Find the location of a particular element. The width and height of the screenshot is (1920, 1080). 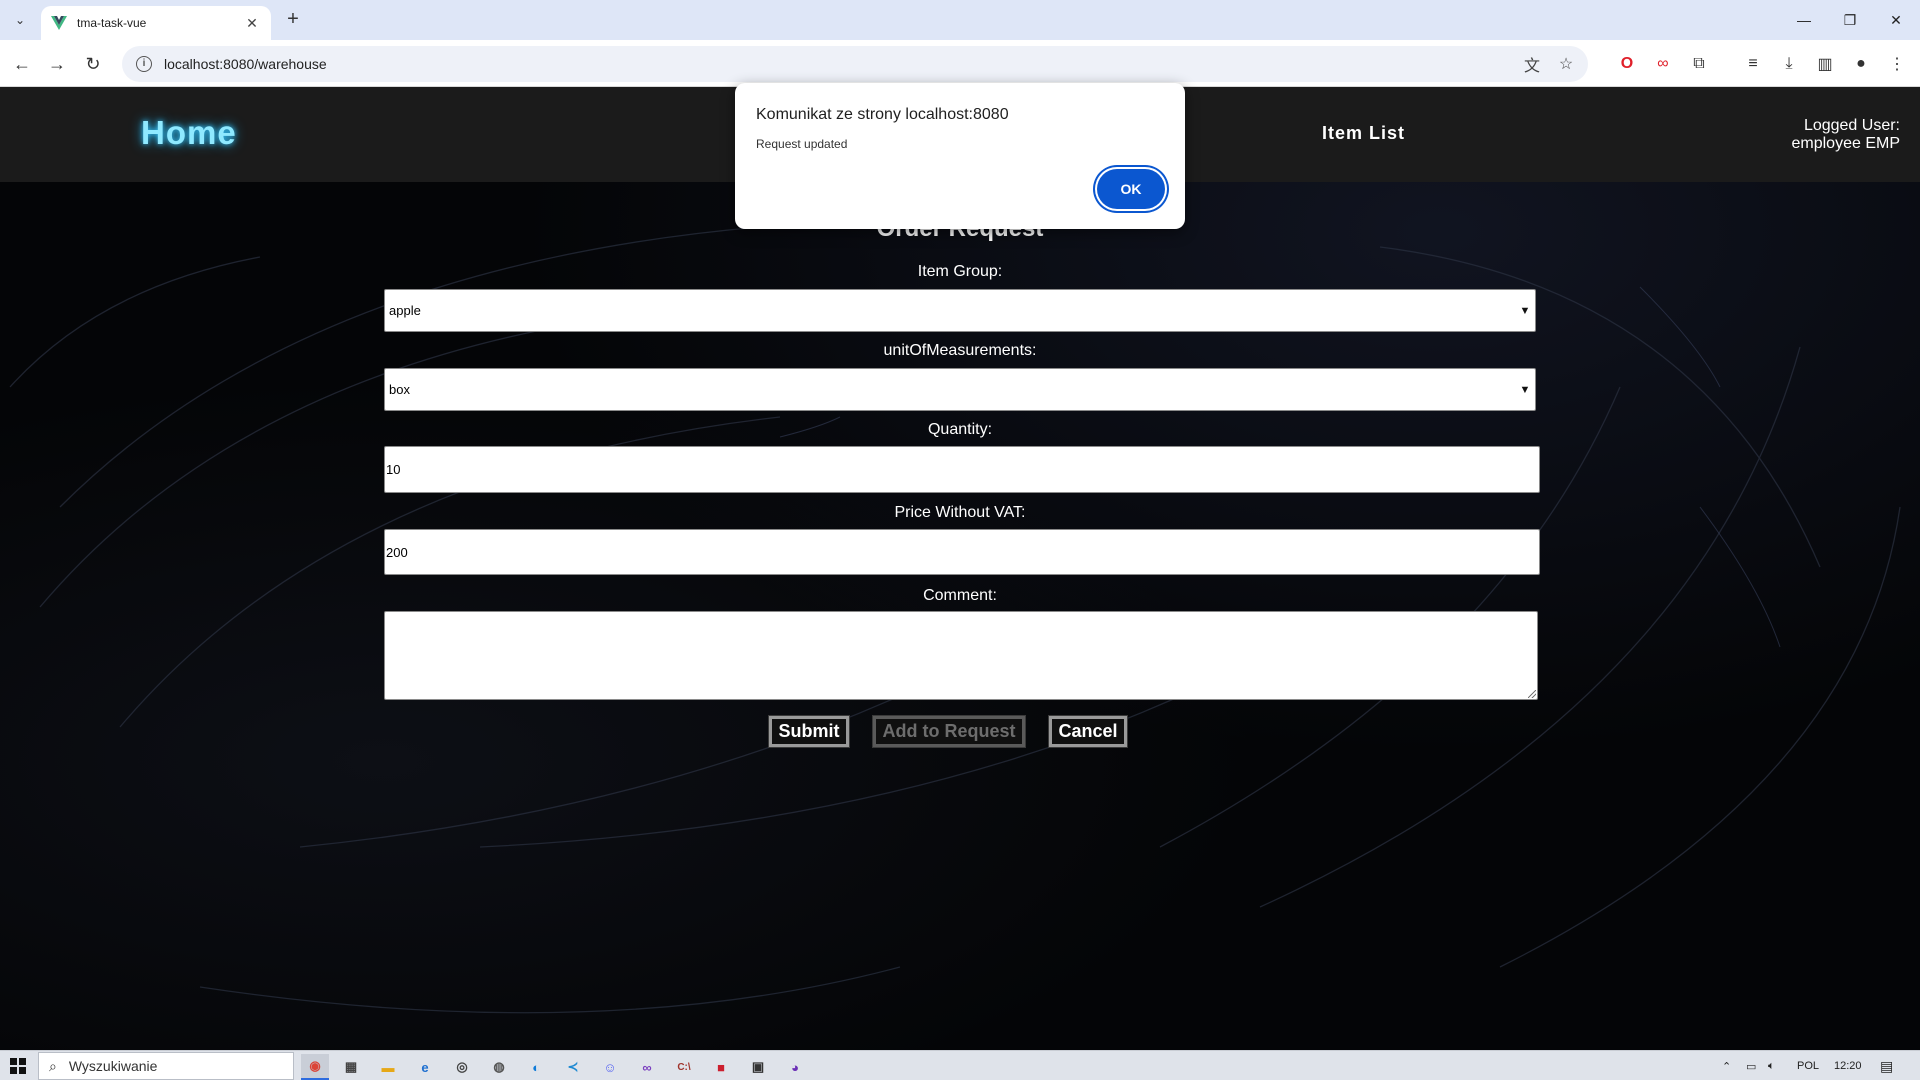

app-icon-6: ◍ is located at coordinates (499, 1067).